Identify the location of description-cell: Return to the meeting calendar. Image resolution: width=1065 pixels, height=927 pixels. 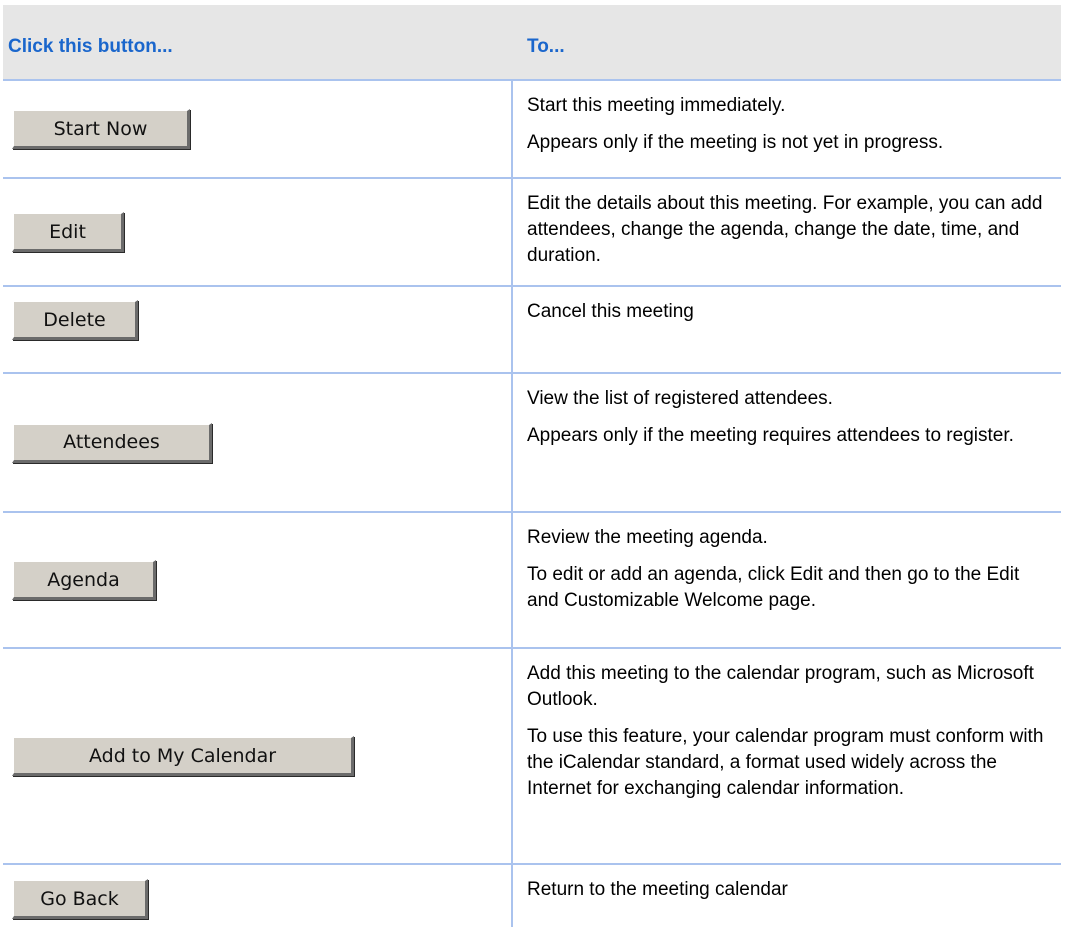
(786, 896).